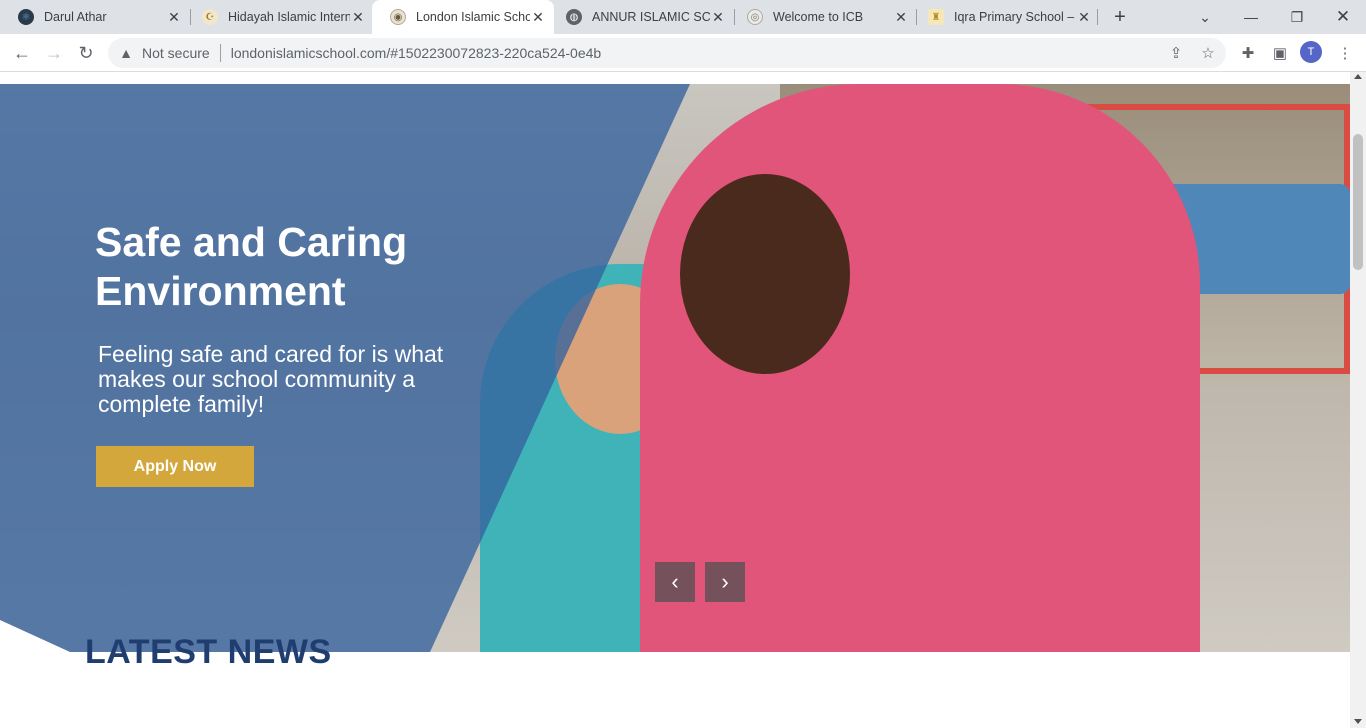 The height and width of the screenshot is (728, 1366). Describe the element at coordinates (22, 53) in the screenshot. I see `back-arrow-icon: ←` at that location.